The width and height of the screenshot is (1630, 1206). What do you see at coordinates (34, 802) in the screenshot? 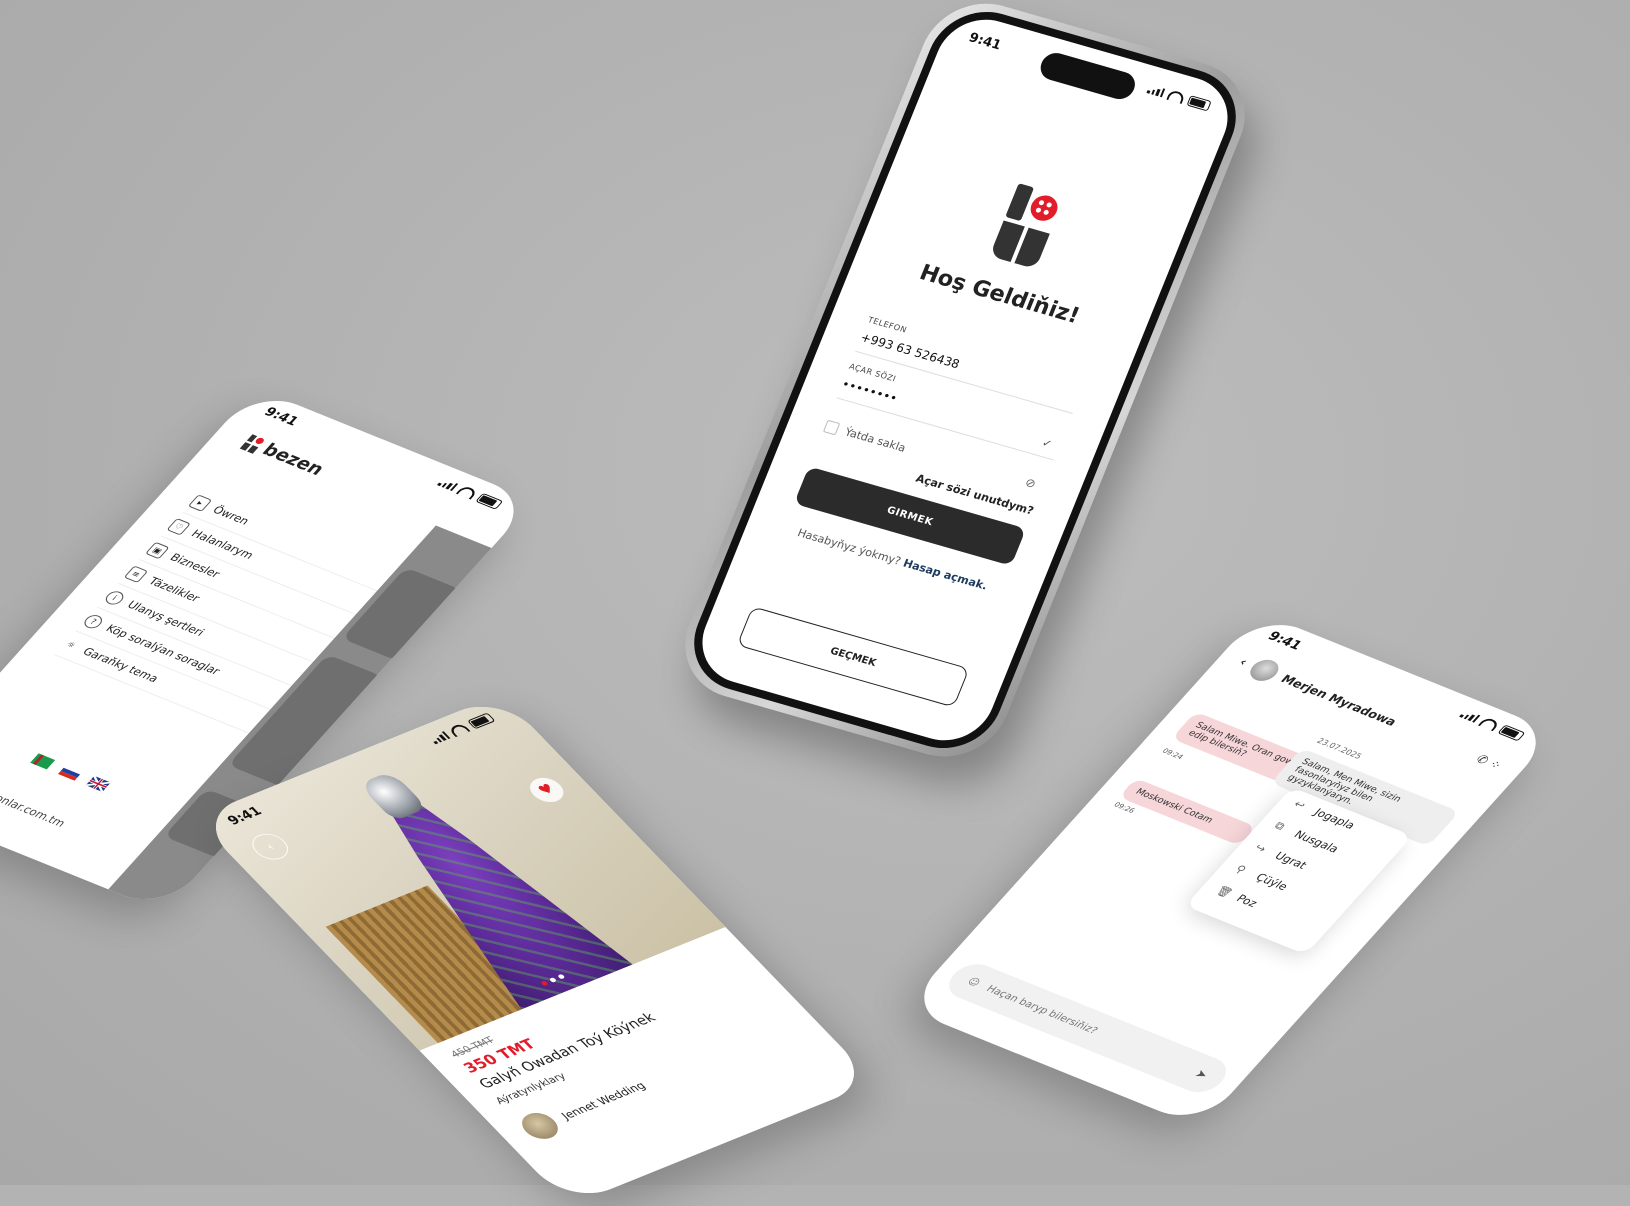
I see `website-link: www.fasonlar.com.tm` at bounding box center [34, 802].